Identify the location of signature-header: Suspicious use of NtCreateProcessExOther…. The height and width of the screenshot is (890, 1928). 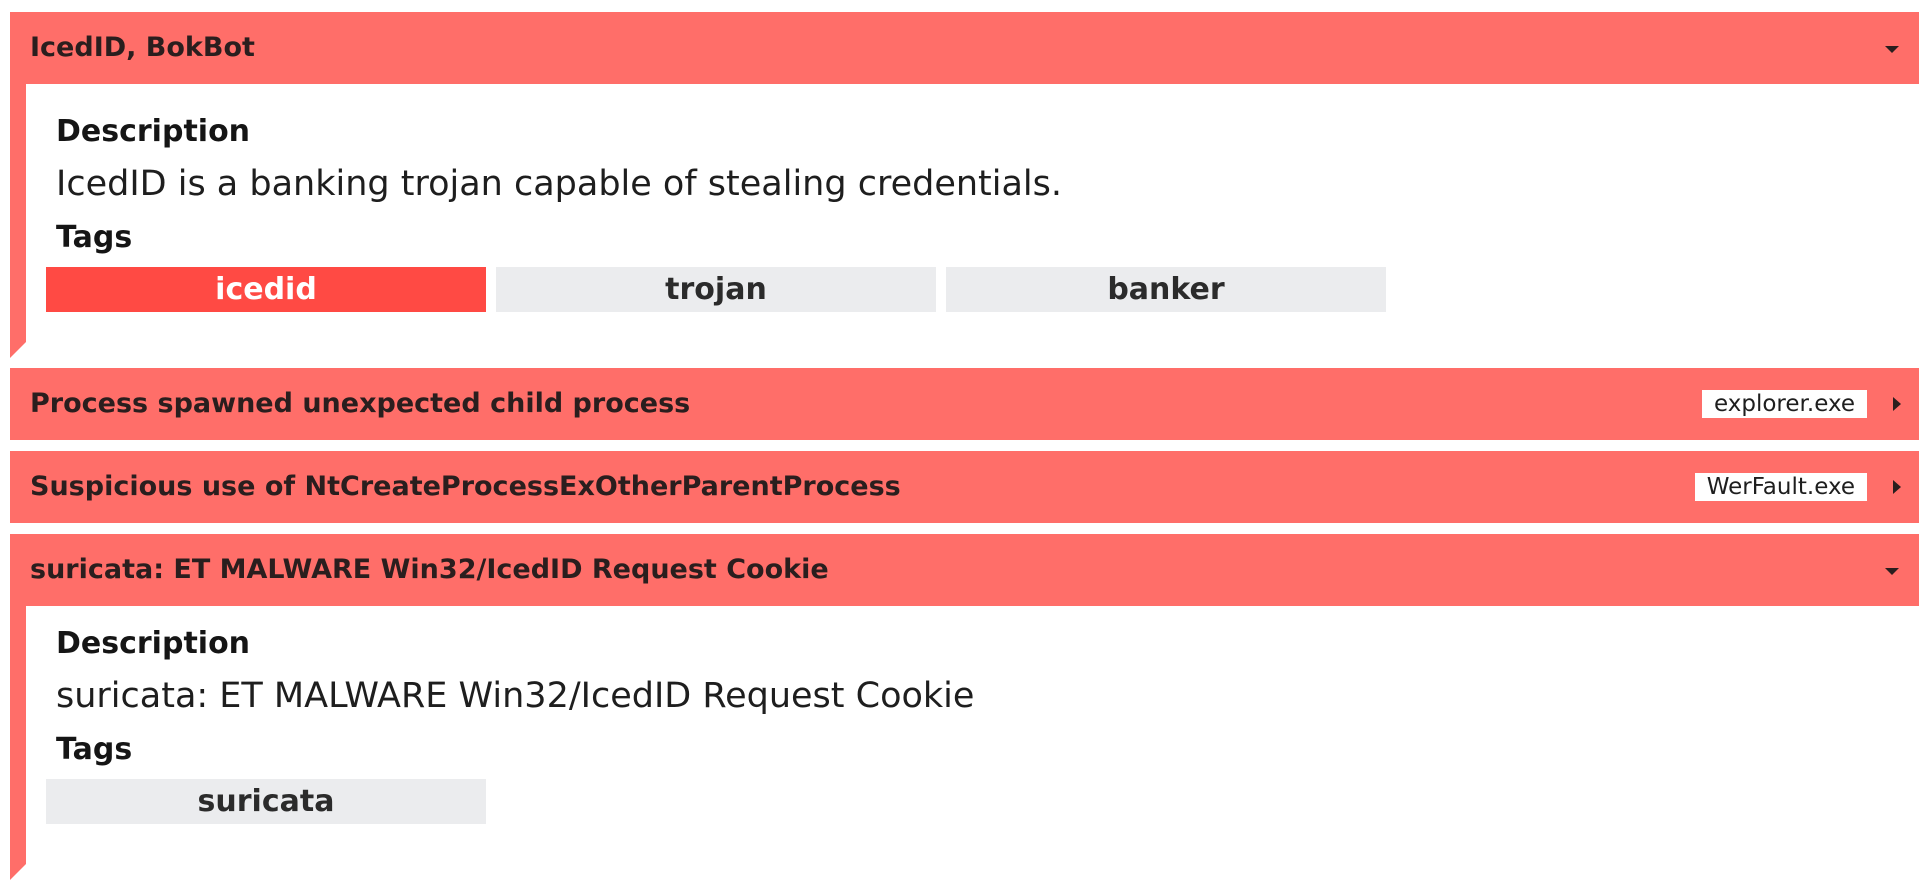
(964, 487).